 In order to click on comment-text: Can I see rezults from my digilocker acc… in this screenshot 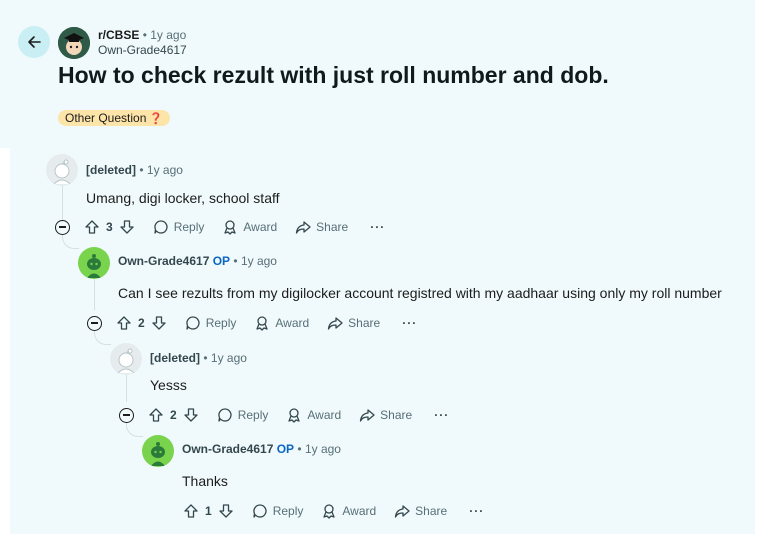, I will do `click(420, 293)`.